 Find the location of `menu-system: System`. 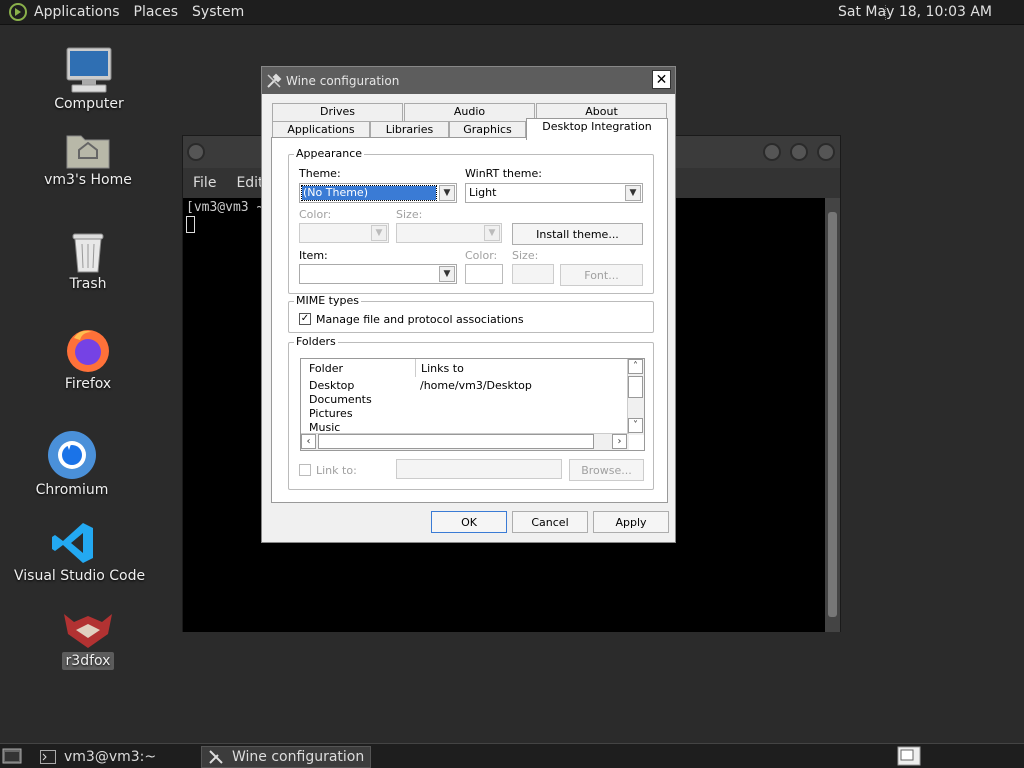

menu-system: System is located at coordinates (218, 12).